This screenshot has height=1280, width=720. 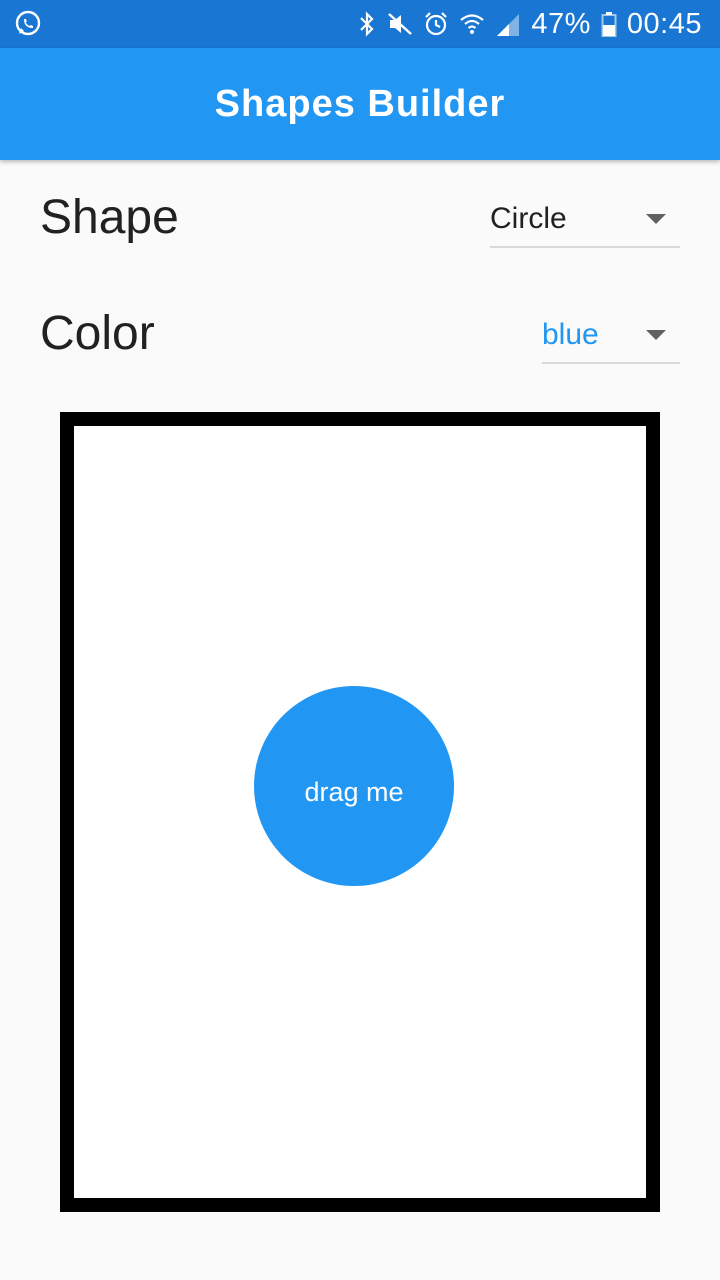 What do you see at coordinates (528, 218) in the screenshot?
I see `shape-dropdown-value: Circle` at bounding box center [528, 218].